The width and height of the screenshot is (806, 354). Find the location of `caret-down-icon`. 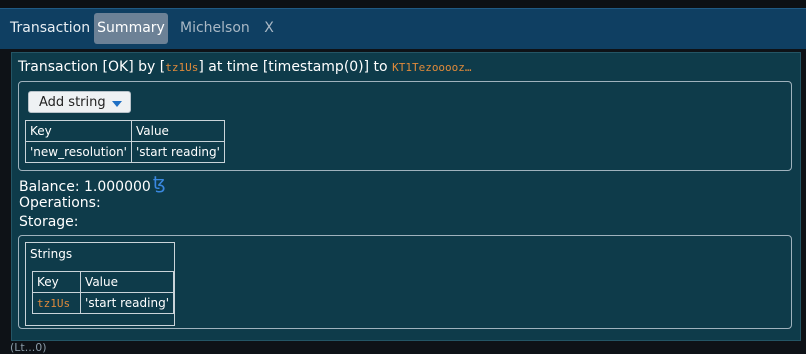

caret-down-icon is located at coordinates (117, 104).